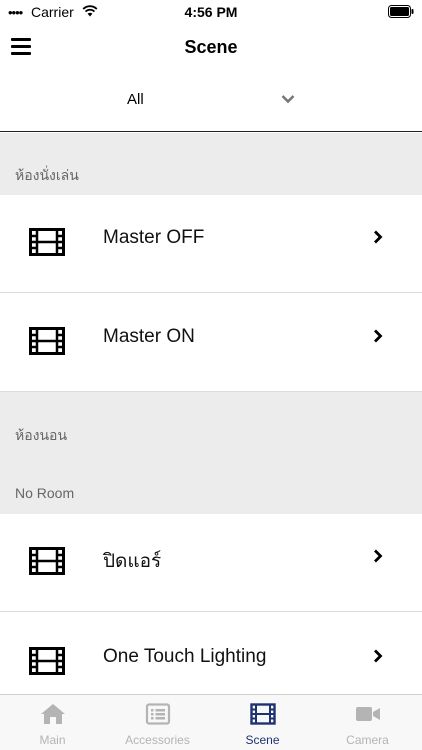  I want to click on clock: 4:56 PM, so click(211, 12).